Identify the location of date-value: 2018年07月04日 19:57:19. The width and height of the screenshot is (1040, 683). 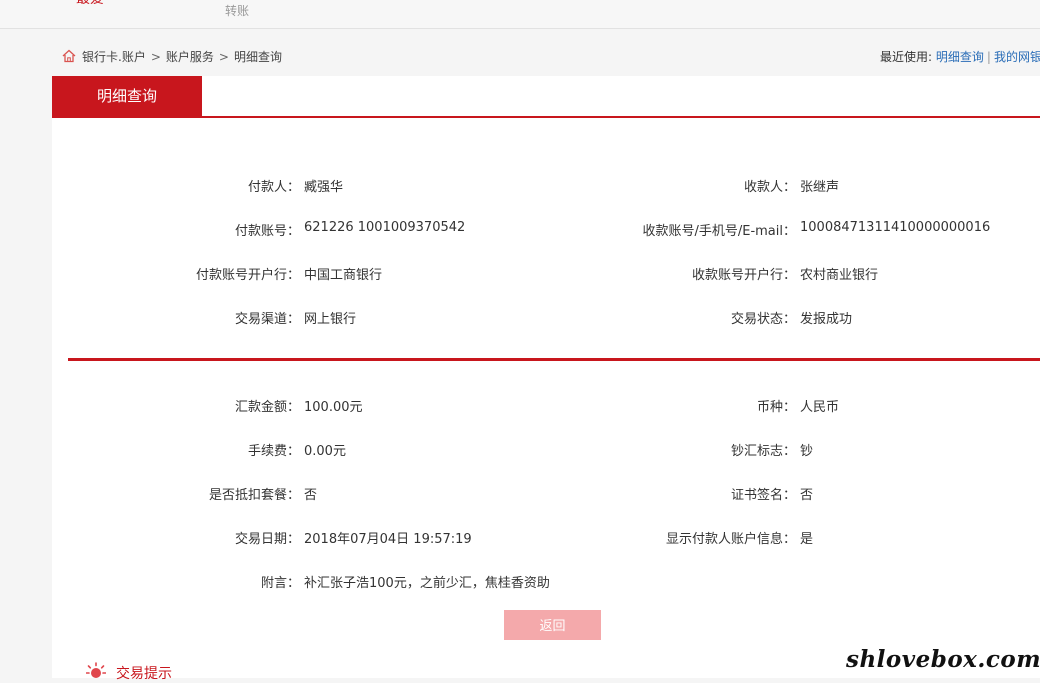
(388, 539).